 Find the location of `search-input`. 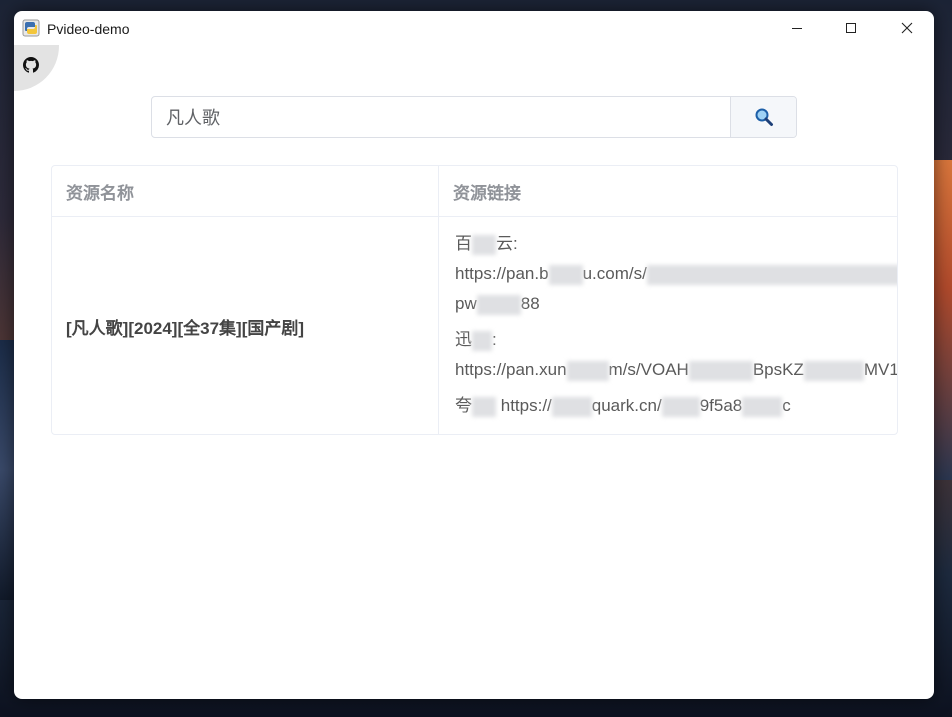

search-input is located at coordinates (441, 117).